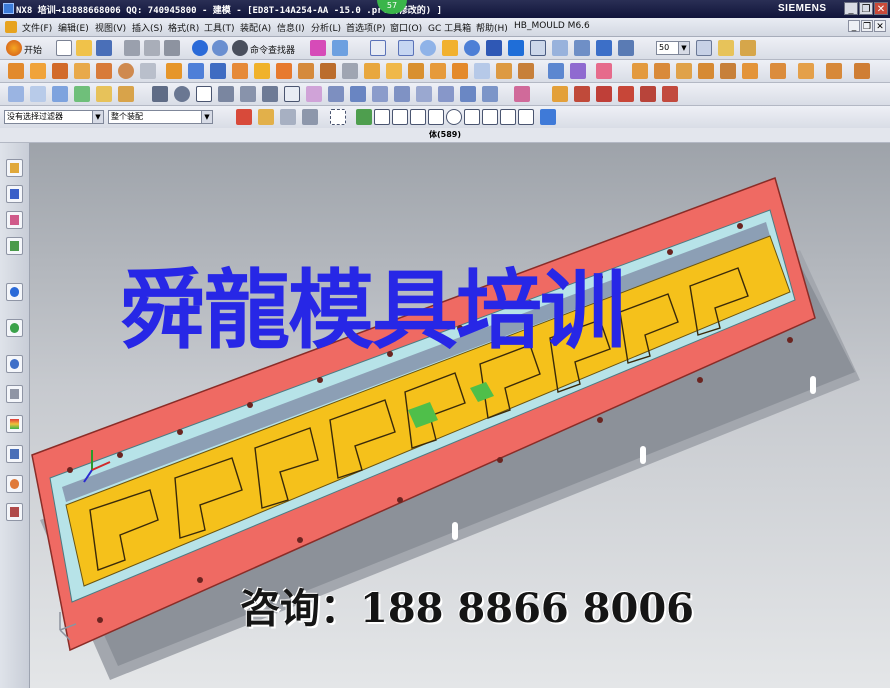 The width and height of the screenshot is (890, 688). I want to click on surface-icon, so click(82, 94).